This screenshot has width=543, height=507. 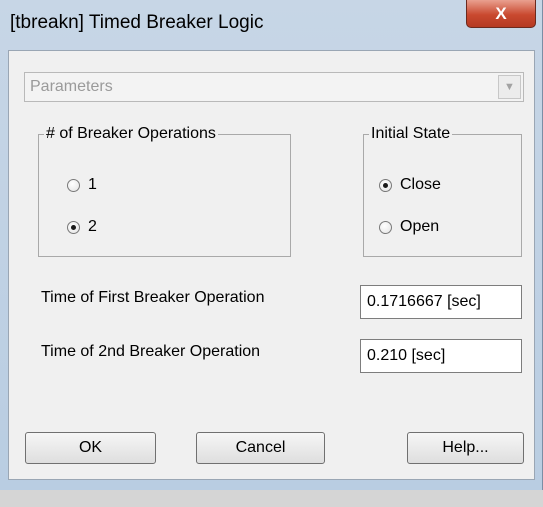 What do you see at coordinates (151, 351) in the screenshot?
I see `second-operation-label: Time of 2nd Breaker Operation` at bounding box center [151, 351].